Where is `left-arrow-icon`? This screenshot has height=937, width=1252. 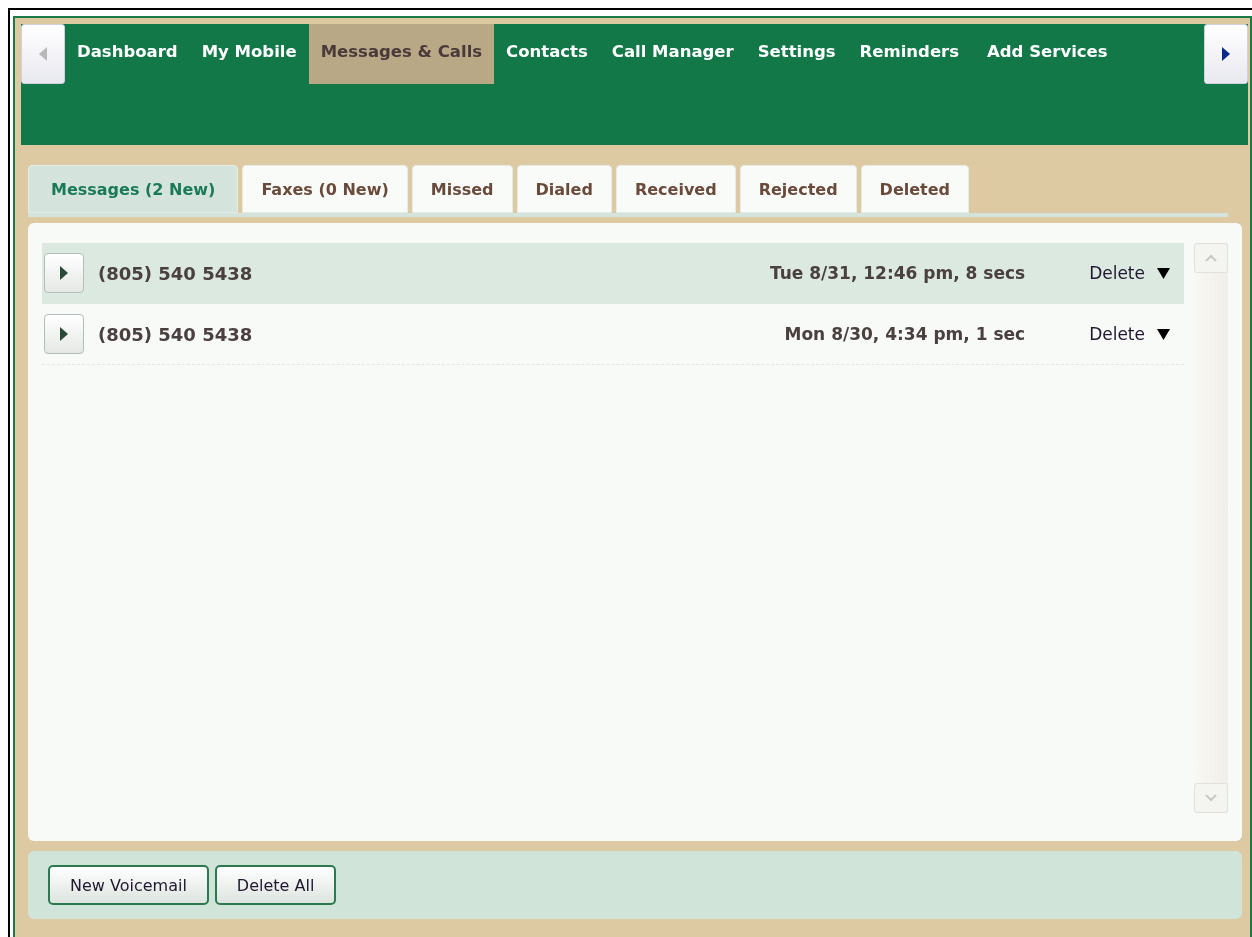
left-arrow-icon is located at coordinates (43, 54).